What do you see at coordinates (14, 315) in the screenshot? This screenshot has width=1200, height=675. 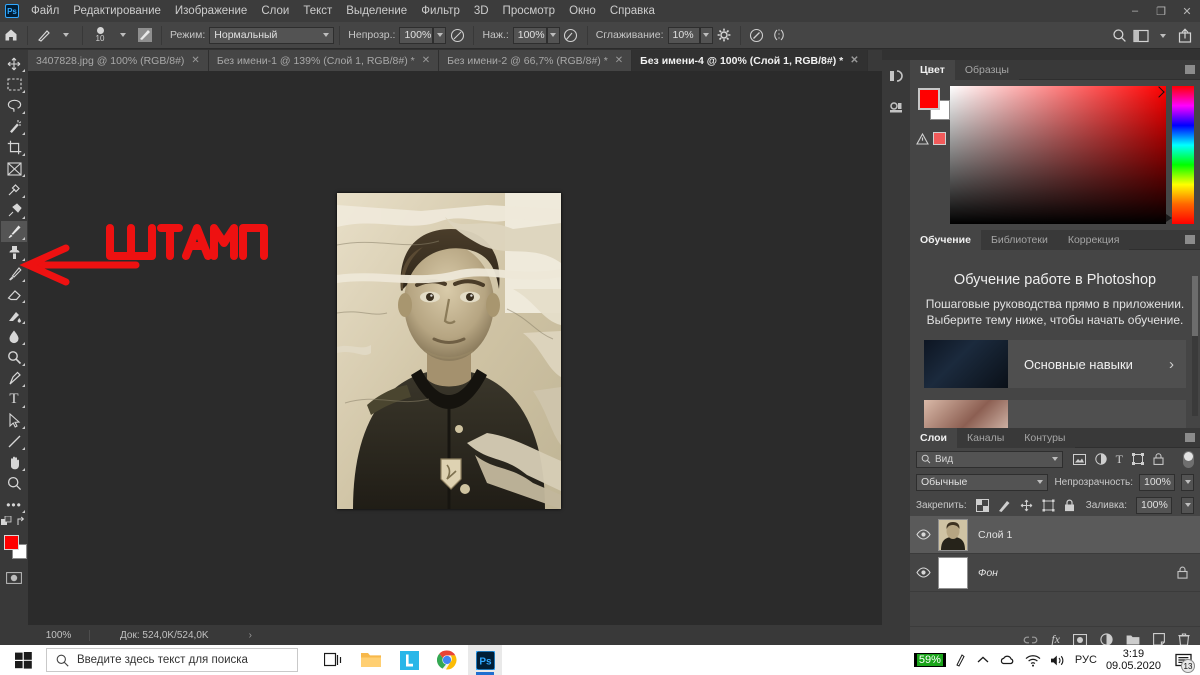 I see `gradient-tool` at bounding box center [14, 315].